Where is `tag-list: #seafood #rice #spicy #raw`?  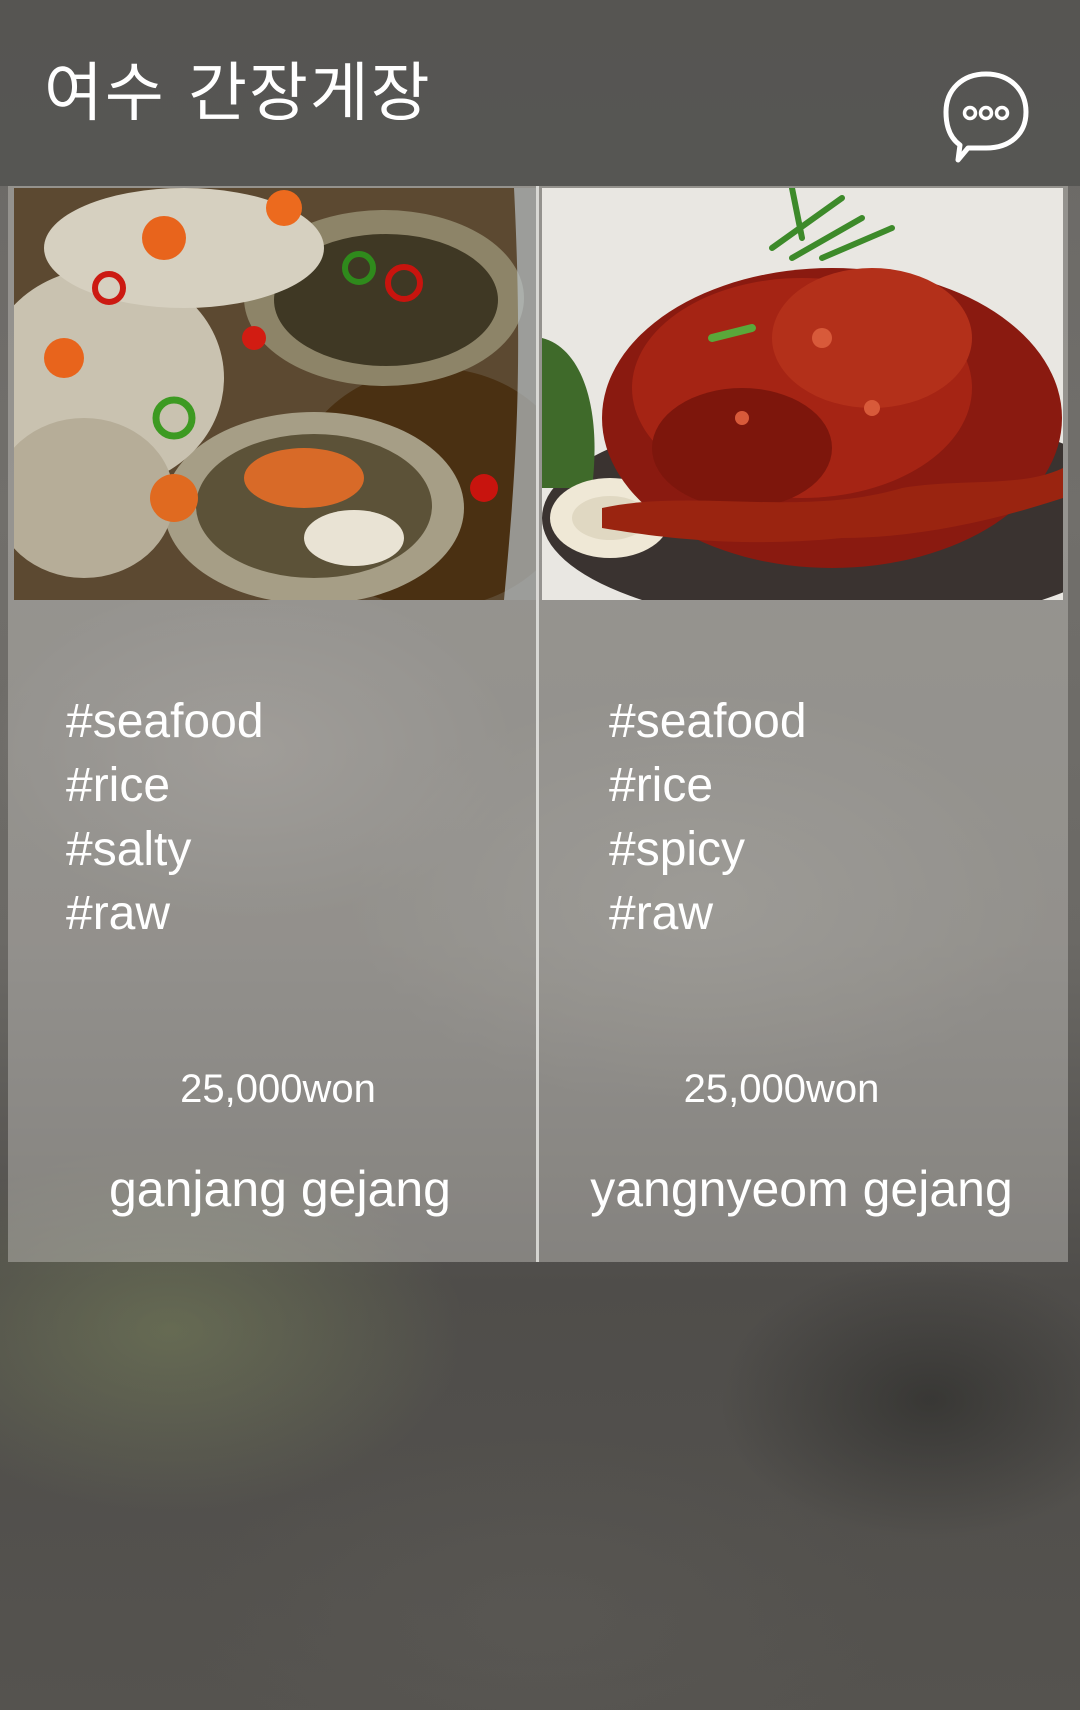
tag-list: #seafood #rice #spicy #raw is located at coordinates (708, 818).